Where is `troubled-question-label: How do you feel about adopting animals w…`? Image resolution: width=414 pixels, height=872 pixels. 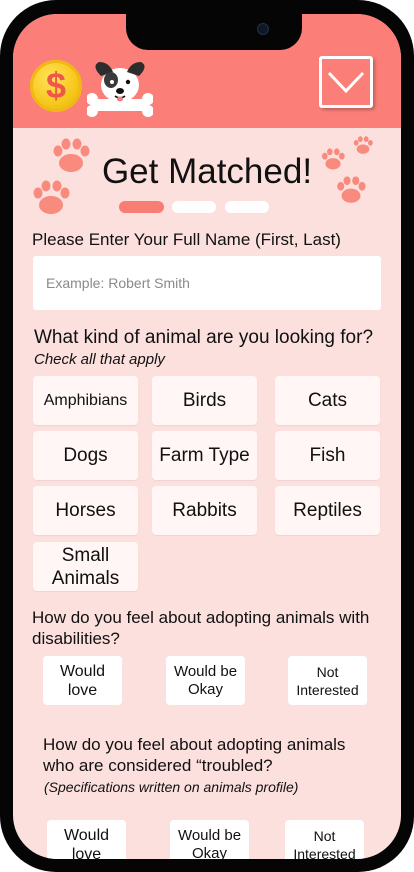
troubled-question-label: How do you feel about adopting animals w… is located at coordinates (194, 755).